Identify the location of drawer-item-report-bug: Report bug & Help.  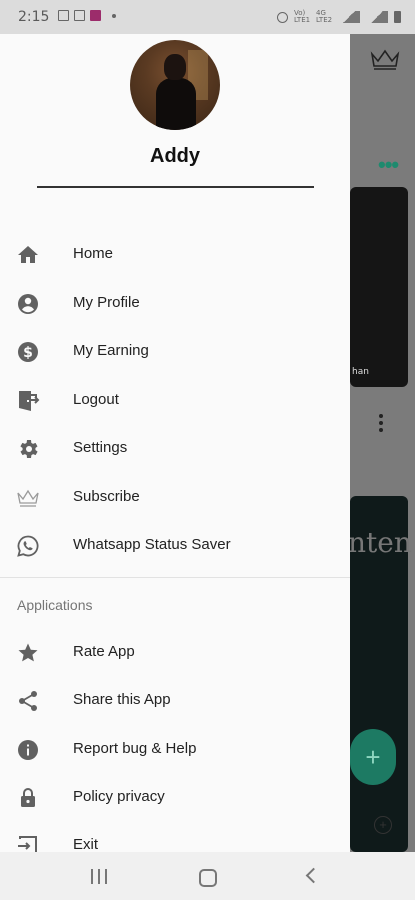
(175, 750).